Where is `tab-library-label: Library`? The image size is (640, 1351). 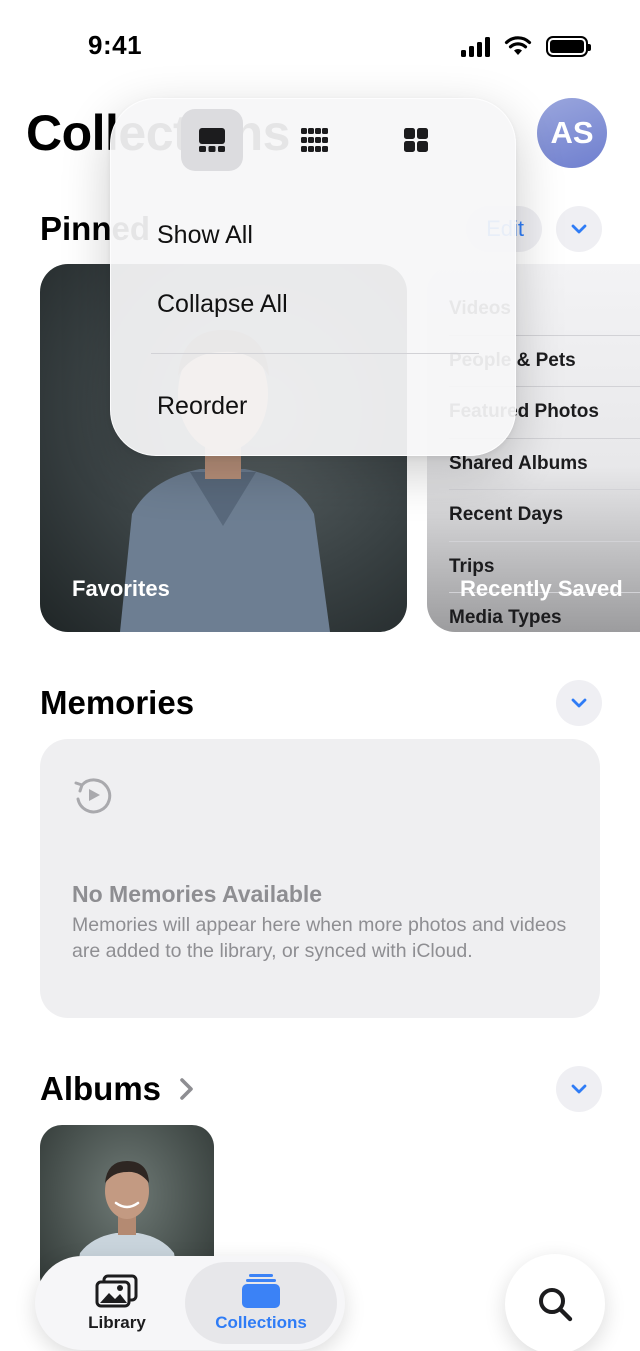
tab-library-label: Library is located at coordinates (117, 1322).